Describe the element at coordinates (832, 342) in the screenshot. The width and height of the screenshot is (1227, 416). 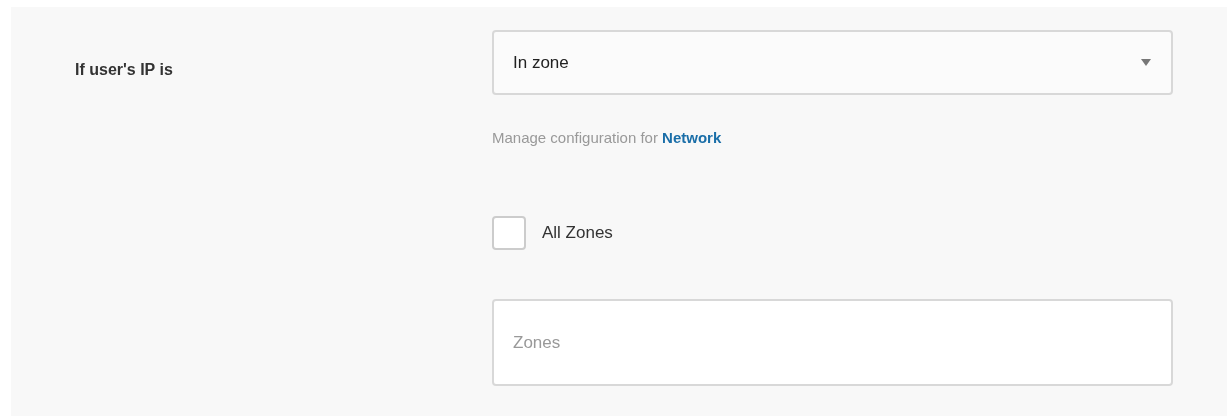
I see `zones-field: Zones` at that location.